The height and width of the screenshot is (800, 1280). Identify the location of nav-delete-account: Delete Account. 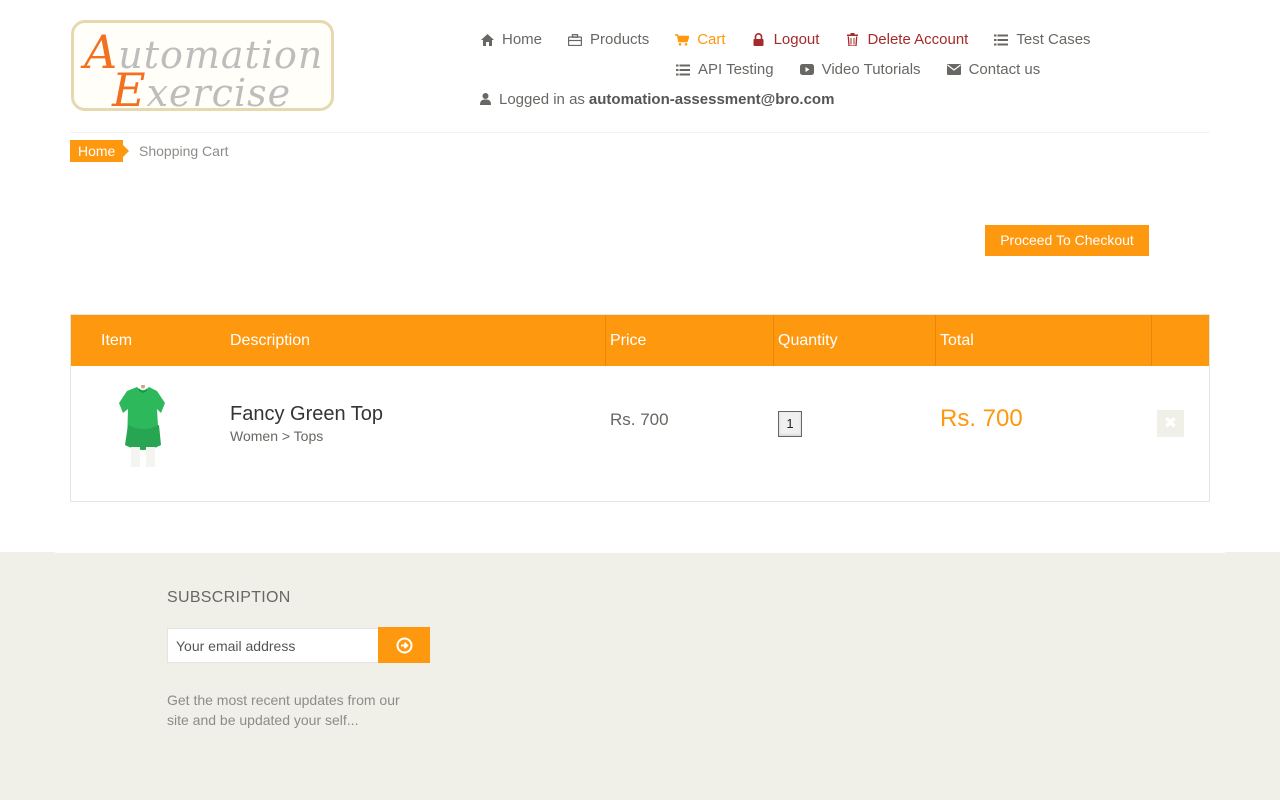
(906, 39).